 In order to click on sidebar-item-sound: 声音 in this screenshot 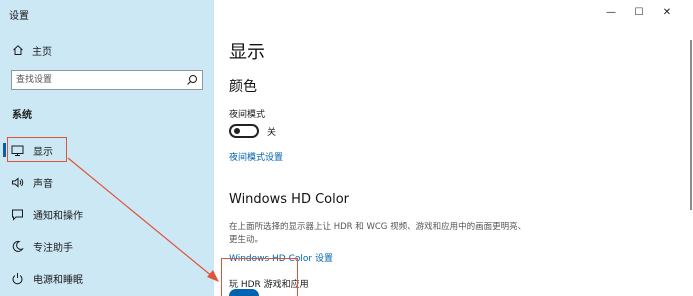, I will do `click(107, 182)`.